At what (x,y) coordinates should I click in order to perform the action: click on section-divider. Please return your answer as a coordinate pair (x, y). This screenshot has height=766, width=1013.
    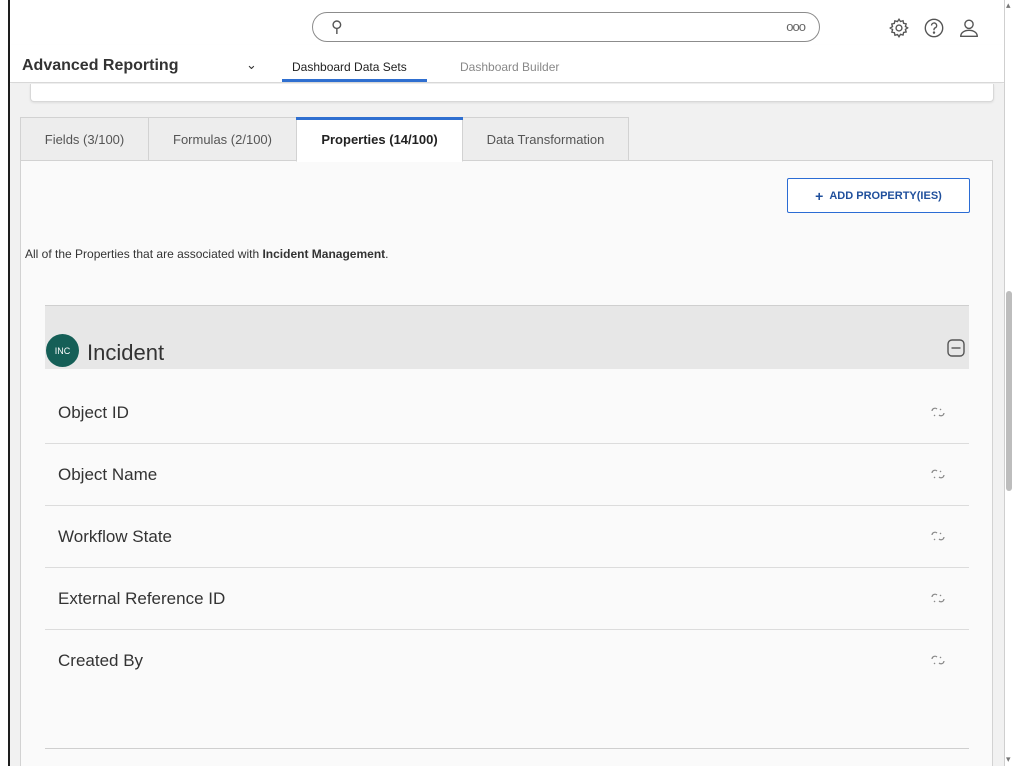
    Looking at the image, I should click on (507, 748).